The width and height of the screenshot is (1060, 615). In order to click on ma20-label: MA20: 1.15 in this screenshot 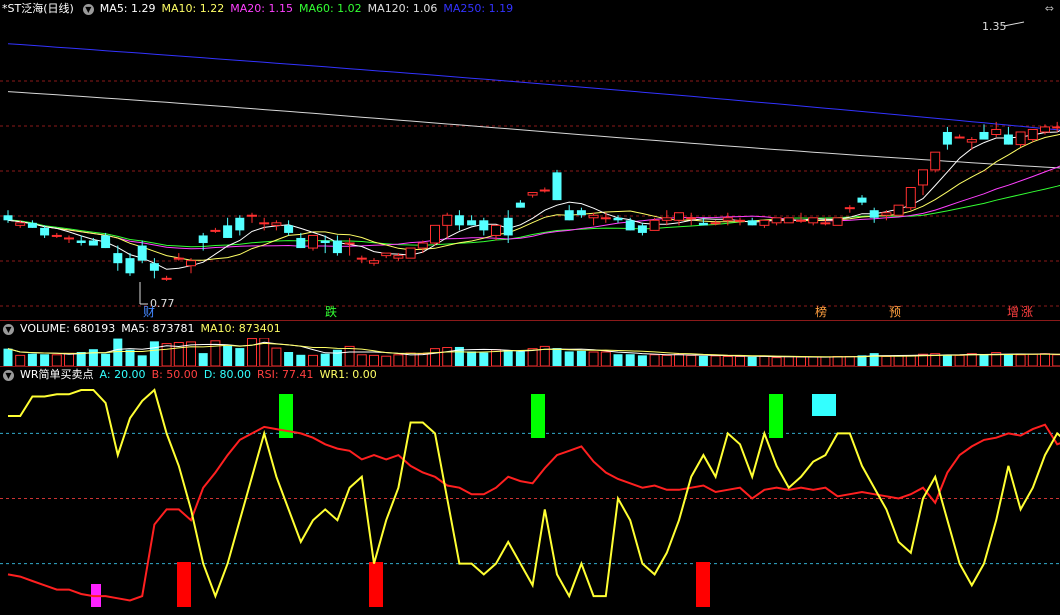, I will do `click(261, 8)`.